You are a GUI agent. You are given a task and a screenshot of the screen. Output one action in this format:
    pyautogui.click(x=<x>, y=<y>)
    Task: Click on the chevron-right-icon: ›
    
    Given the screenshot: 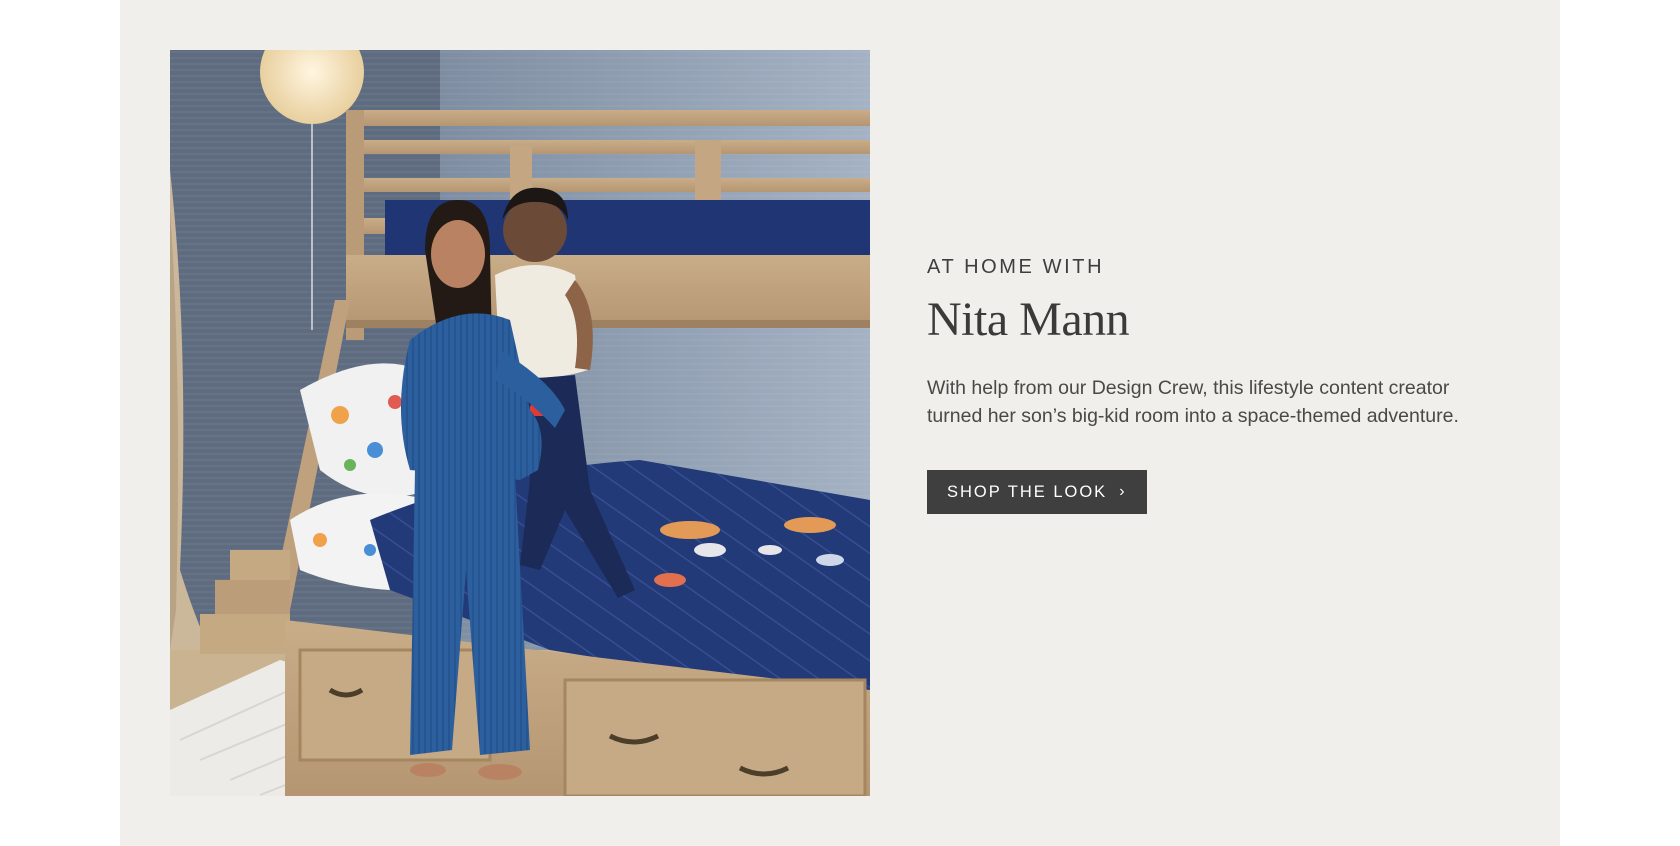 What is the action you would take?
    pyautogui.click(x=1122, y=491)
    